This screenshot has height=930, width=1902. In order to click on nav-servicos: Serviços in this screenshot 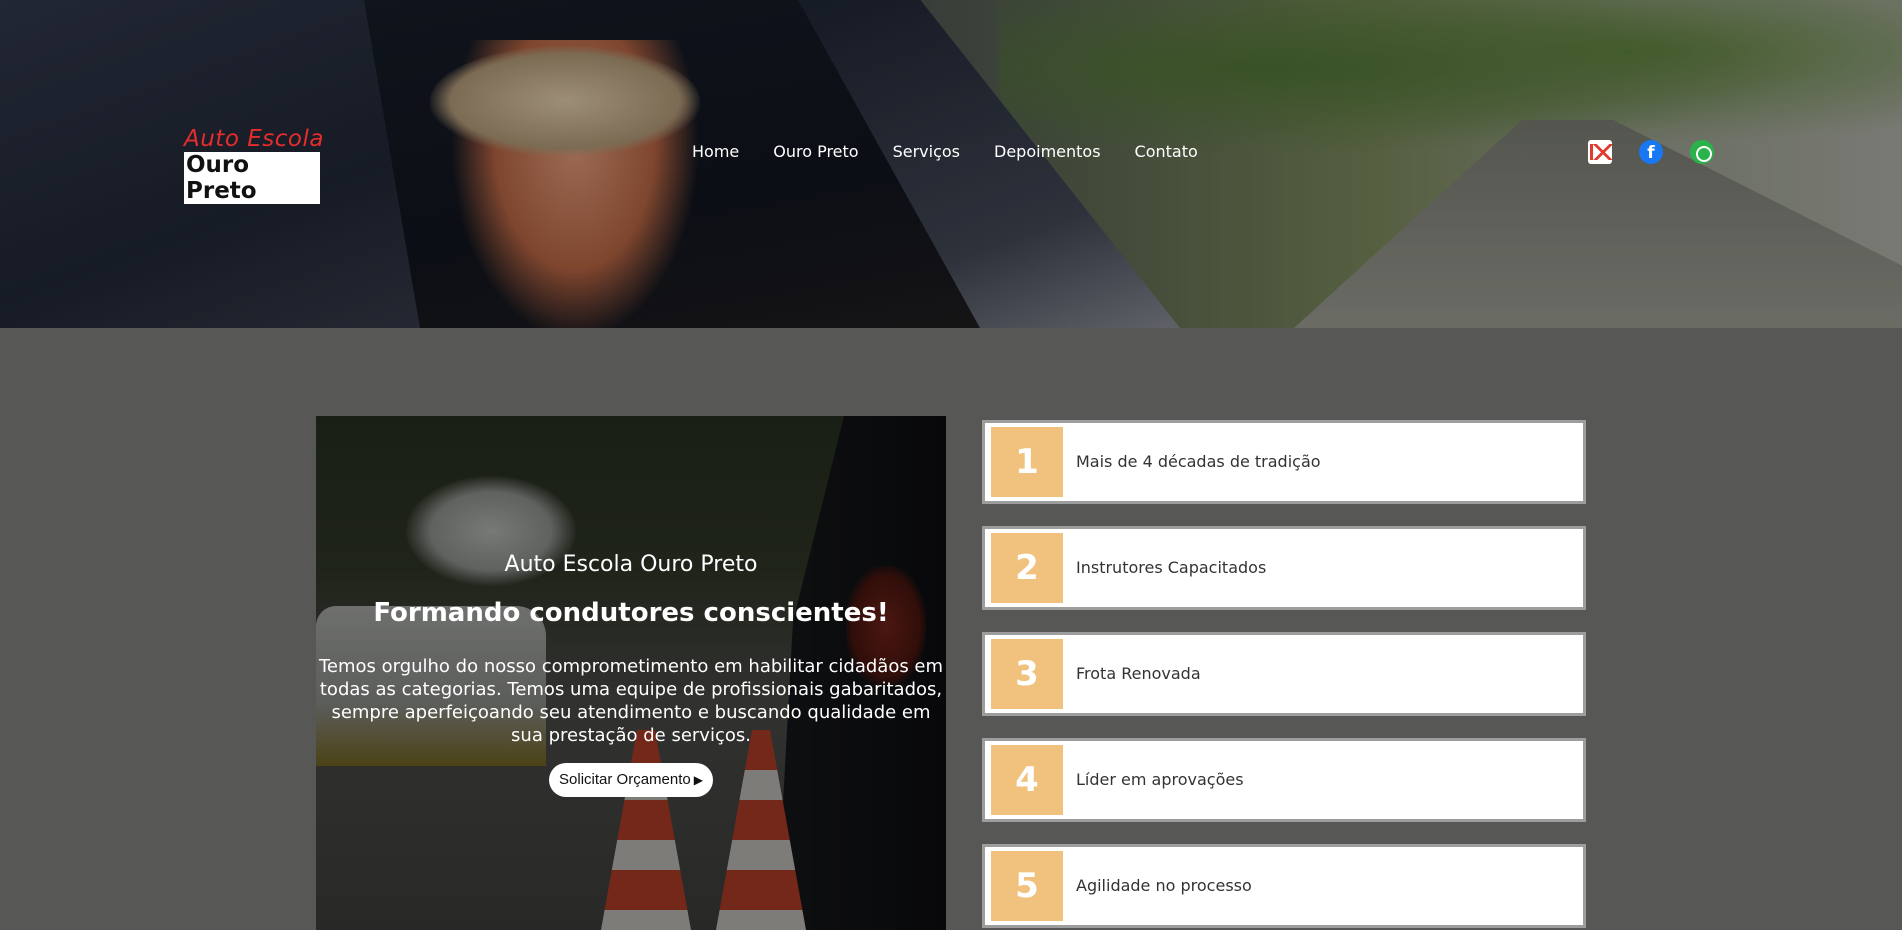, I will do `click(926, 151)`.